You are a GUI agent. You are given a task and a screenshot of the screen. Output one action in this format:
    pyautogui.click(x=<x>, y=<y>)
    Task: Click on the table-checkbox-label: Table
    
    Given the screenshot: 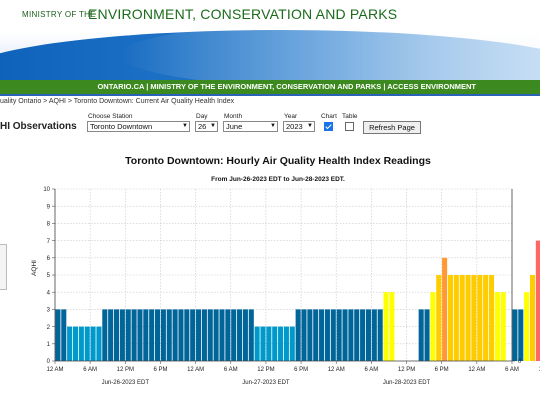 What is the action you would take?
    pyautogui.click(x=350, y=116)
    